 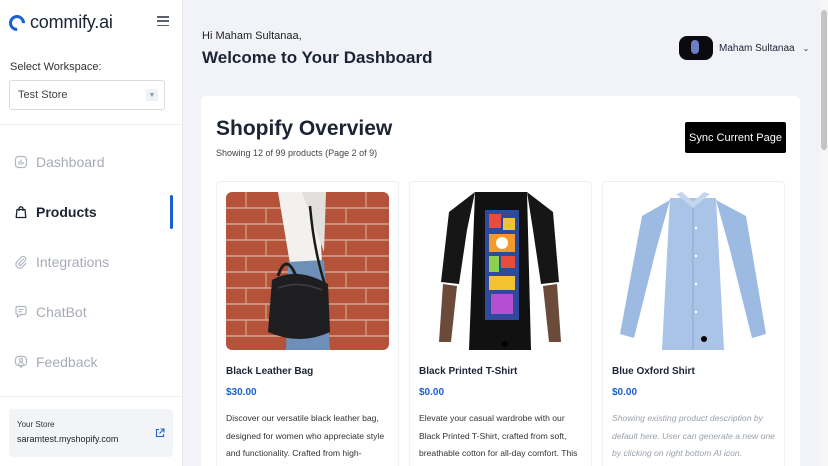 What do you see at coordinates (43, 95) in the screenshot?
I see `workspace-value: Test Store` at bounding box center [43, 95].